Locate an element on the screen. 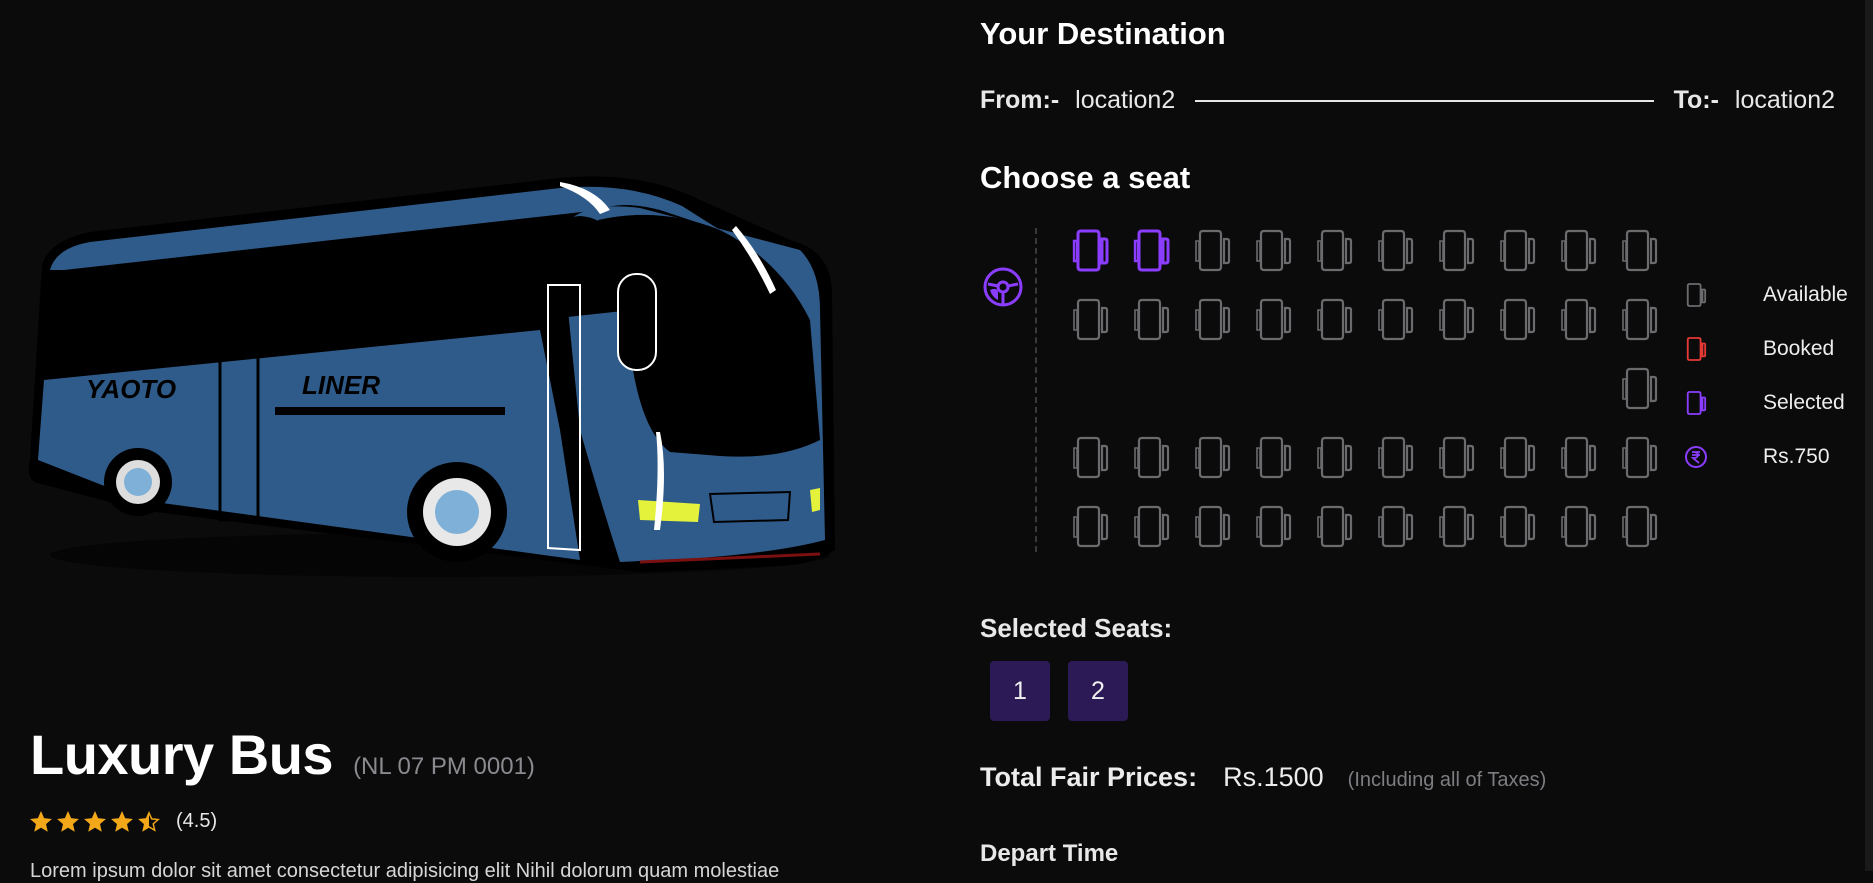 The image size is (1873, 883). legend-booked: Booked is located at coordinates (1765, 349).